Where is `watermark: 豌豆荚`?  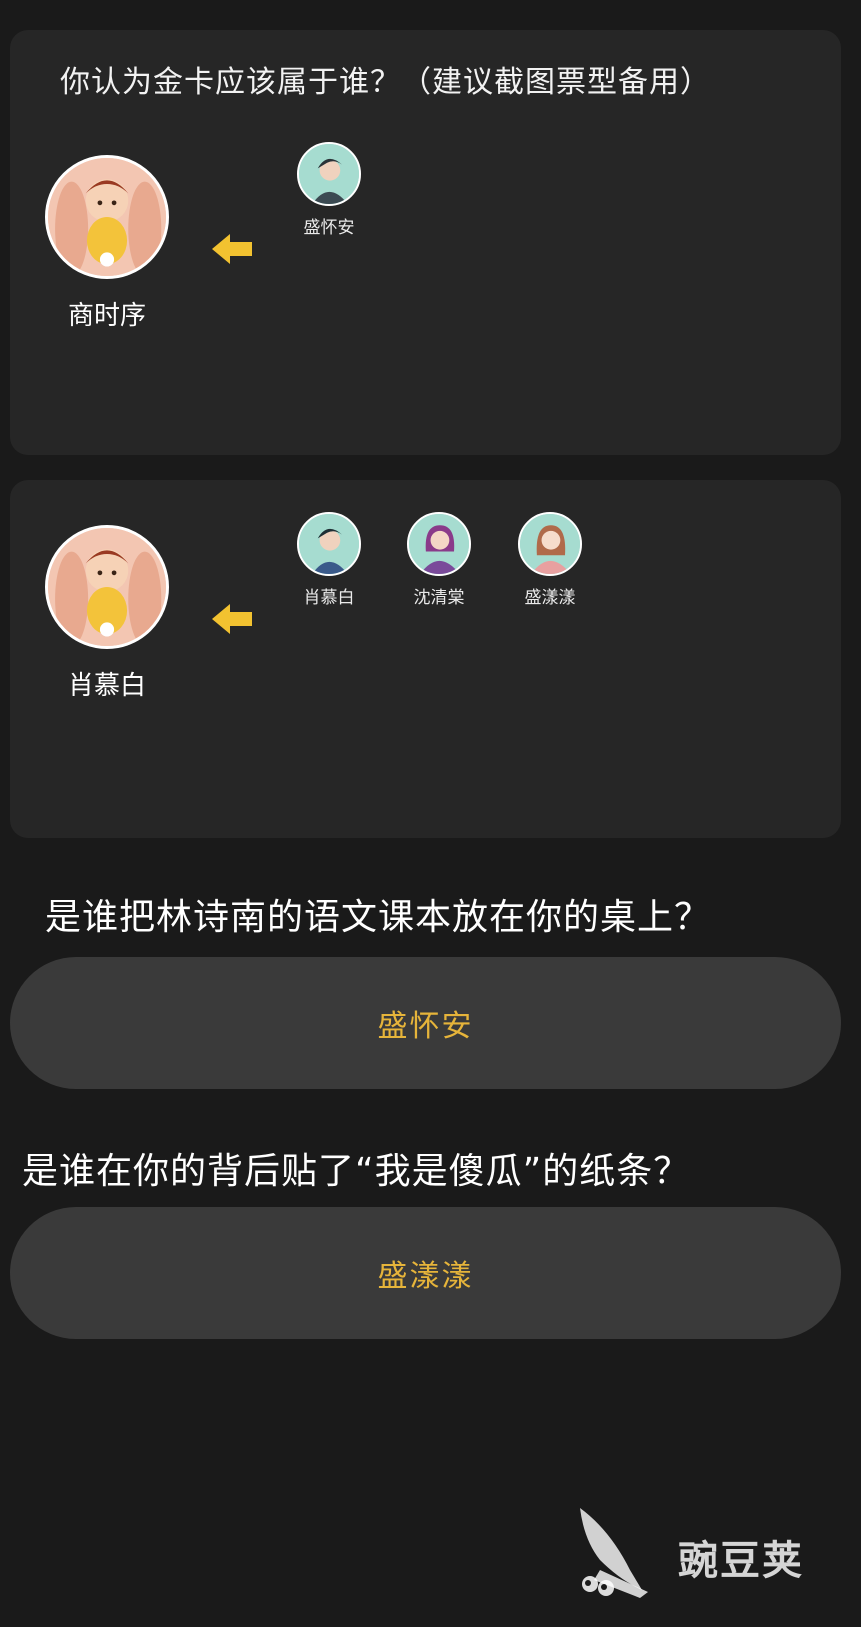 watermark: 豌豆荚 is located at coordinates (705, 1550).